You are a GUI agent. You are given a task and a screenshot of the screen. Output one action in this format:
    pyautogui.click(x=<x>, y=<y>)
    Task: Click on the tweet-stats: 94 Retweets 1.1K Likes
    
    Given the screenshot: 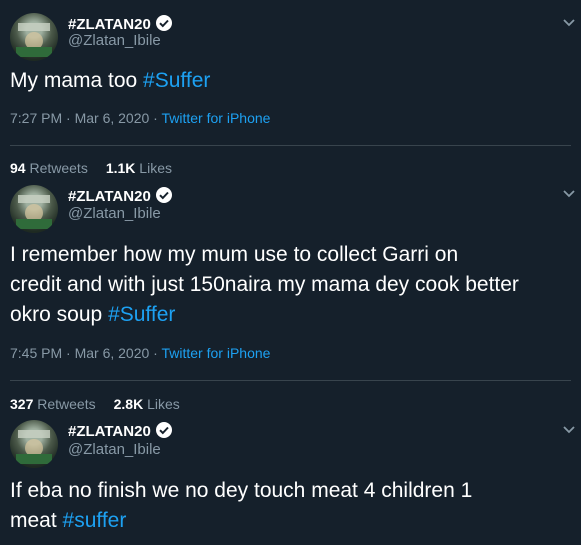 What is the action you would take?
    pyautogui.click(x=91, y=168)
    